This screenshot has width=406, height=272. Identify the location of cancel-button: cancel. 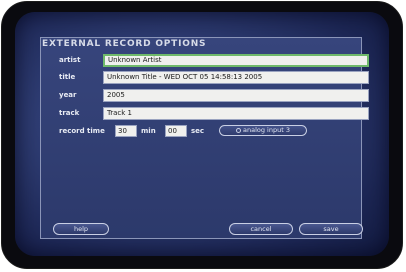
(261, 229).